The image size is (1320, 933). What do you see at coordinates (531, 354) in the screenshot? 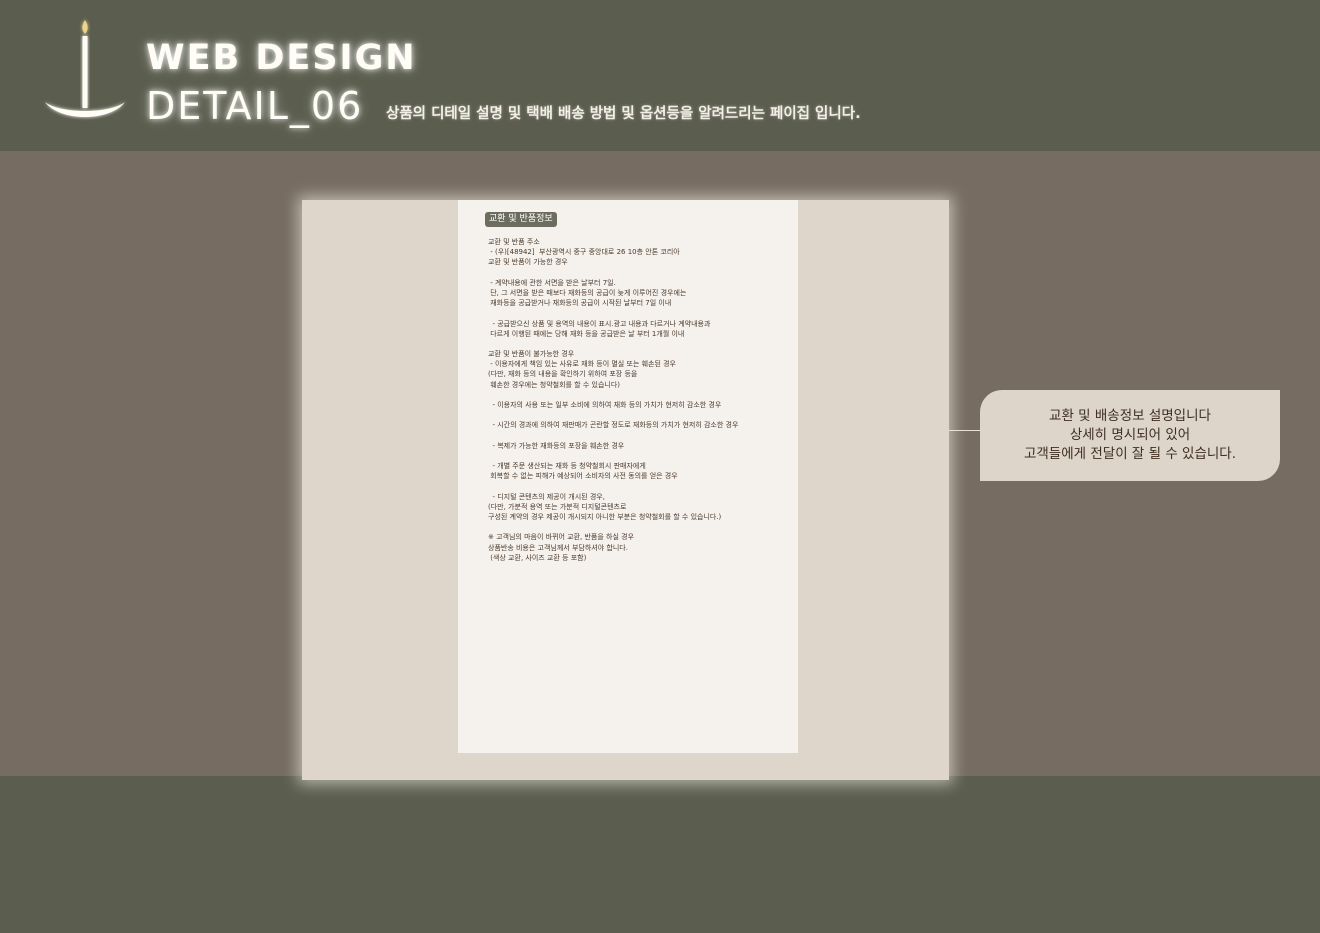
I see `text-line: 교환 및 반품이 불가능한 경우` at bounding box center [531, 354].